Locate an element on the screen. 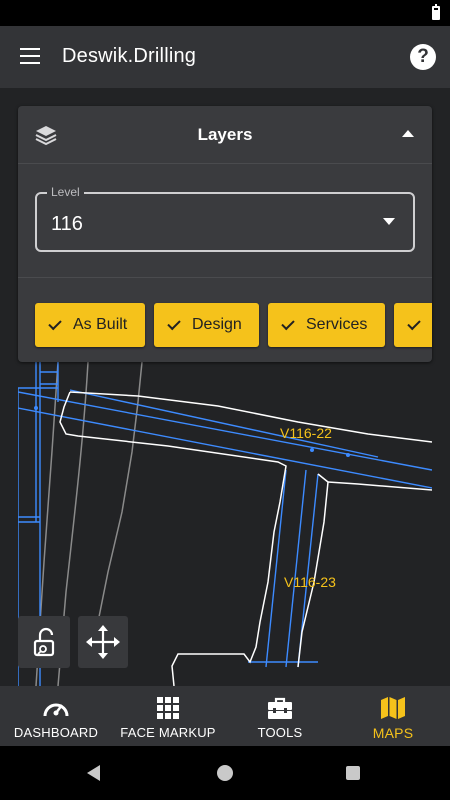 Image resolution: width=450 pixels, height=800 pixels. nav-label: TOOLS is located at coordinates (280, 732).